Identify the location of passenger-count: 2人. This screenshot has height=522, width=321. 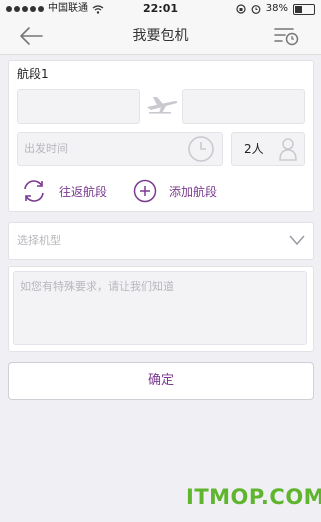
(254, 149).